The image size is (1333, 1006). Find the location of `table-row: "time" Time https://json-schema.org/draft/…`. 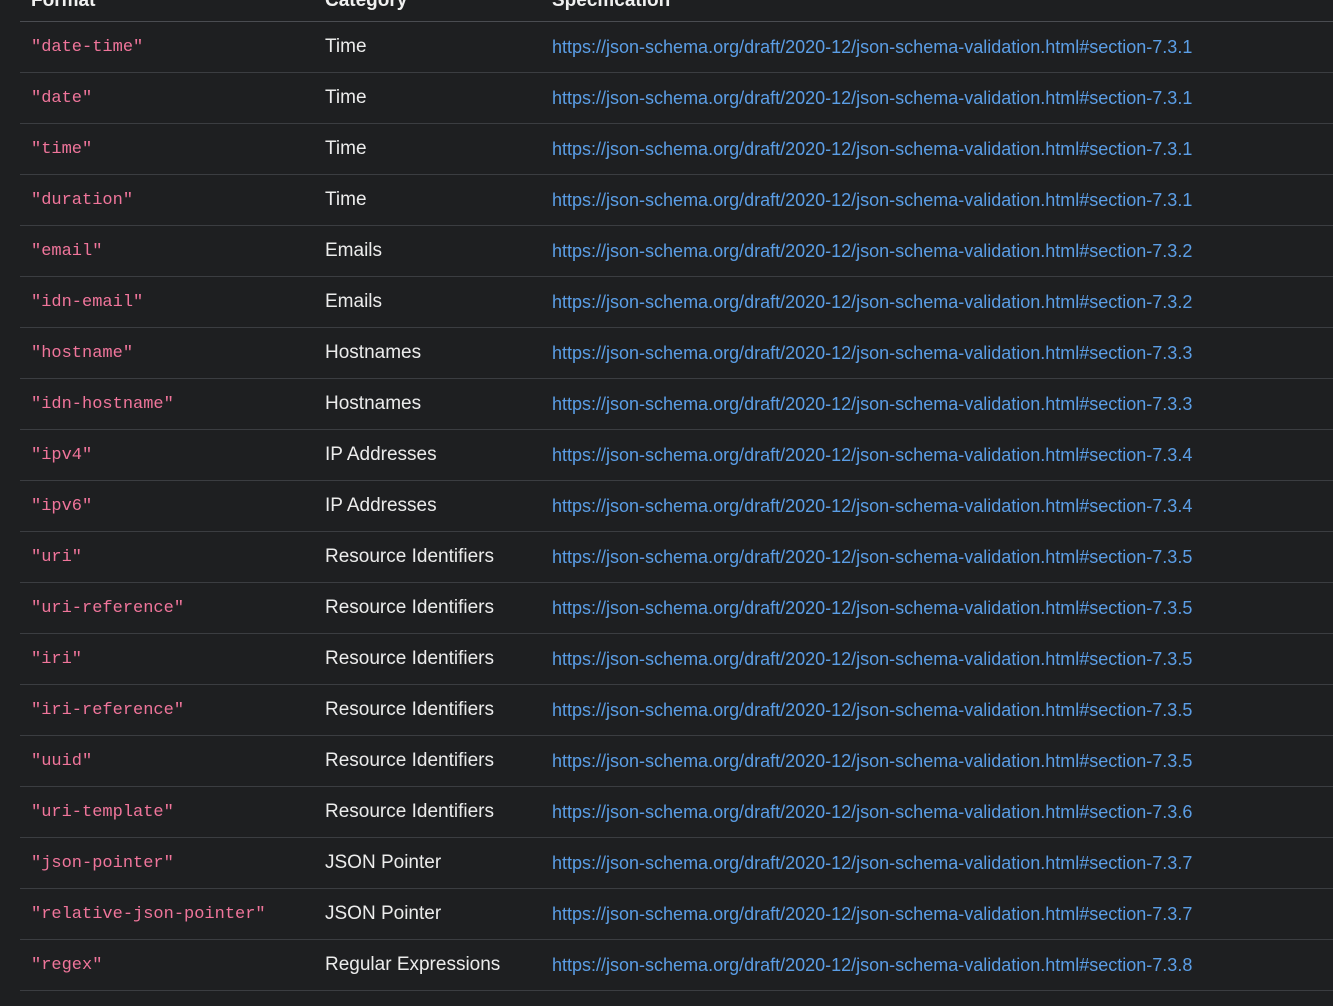

table-row: "time" Time https://json-schema.org/draft/… is located at coordinates (676, 149).